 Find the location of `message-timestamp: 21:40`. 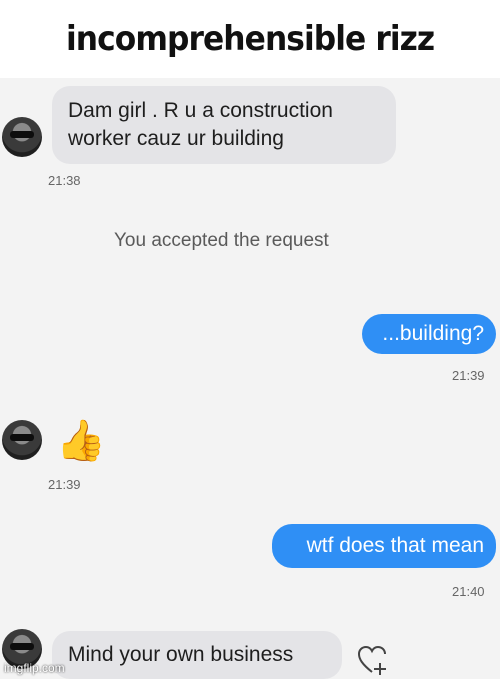

message-timestamp: 21:40 is located at coordinates (468, 591).